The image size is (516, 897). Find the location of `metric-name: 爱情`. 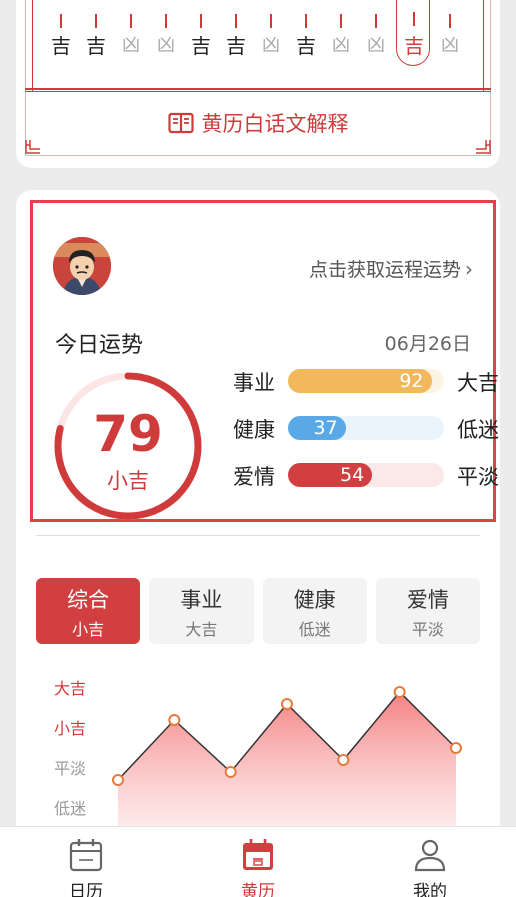

metric-name: 爱情 is located at coordinates (254, 477).